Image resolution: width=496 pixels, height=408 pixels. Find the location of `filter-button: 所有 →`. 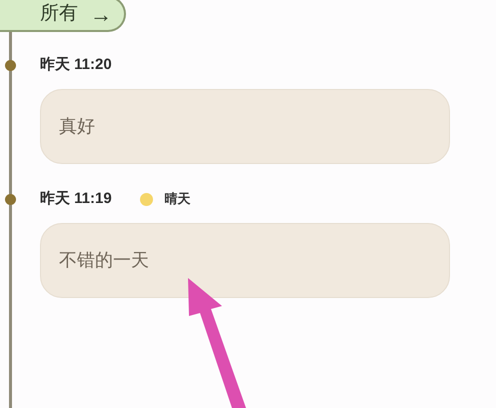

filter-button: 所有 → is located at coordinates (63, 16).